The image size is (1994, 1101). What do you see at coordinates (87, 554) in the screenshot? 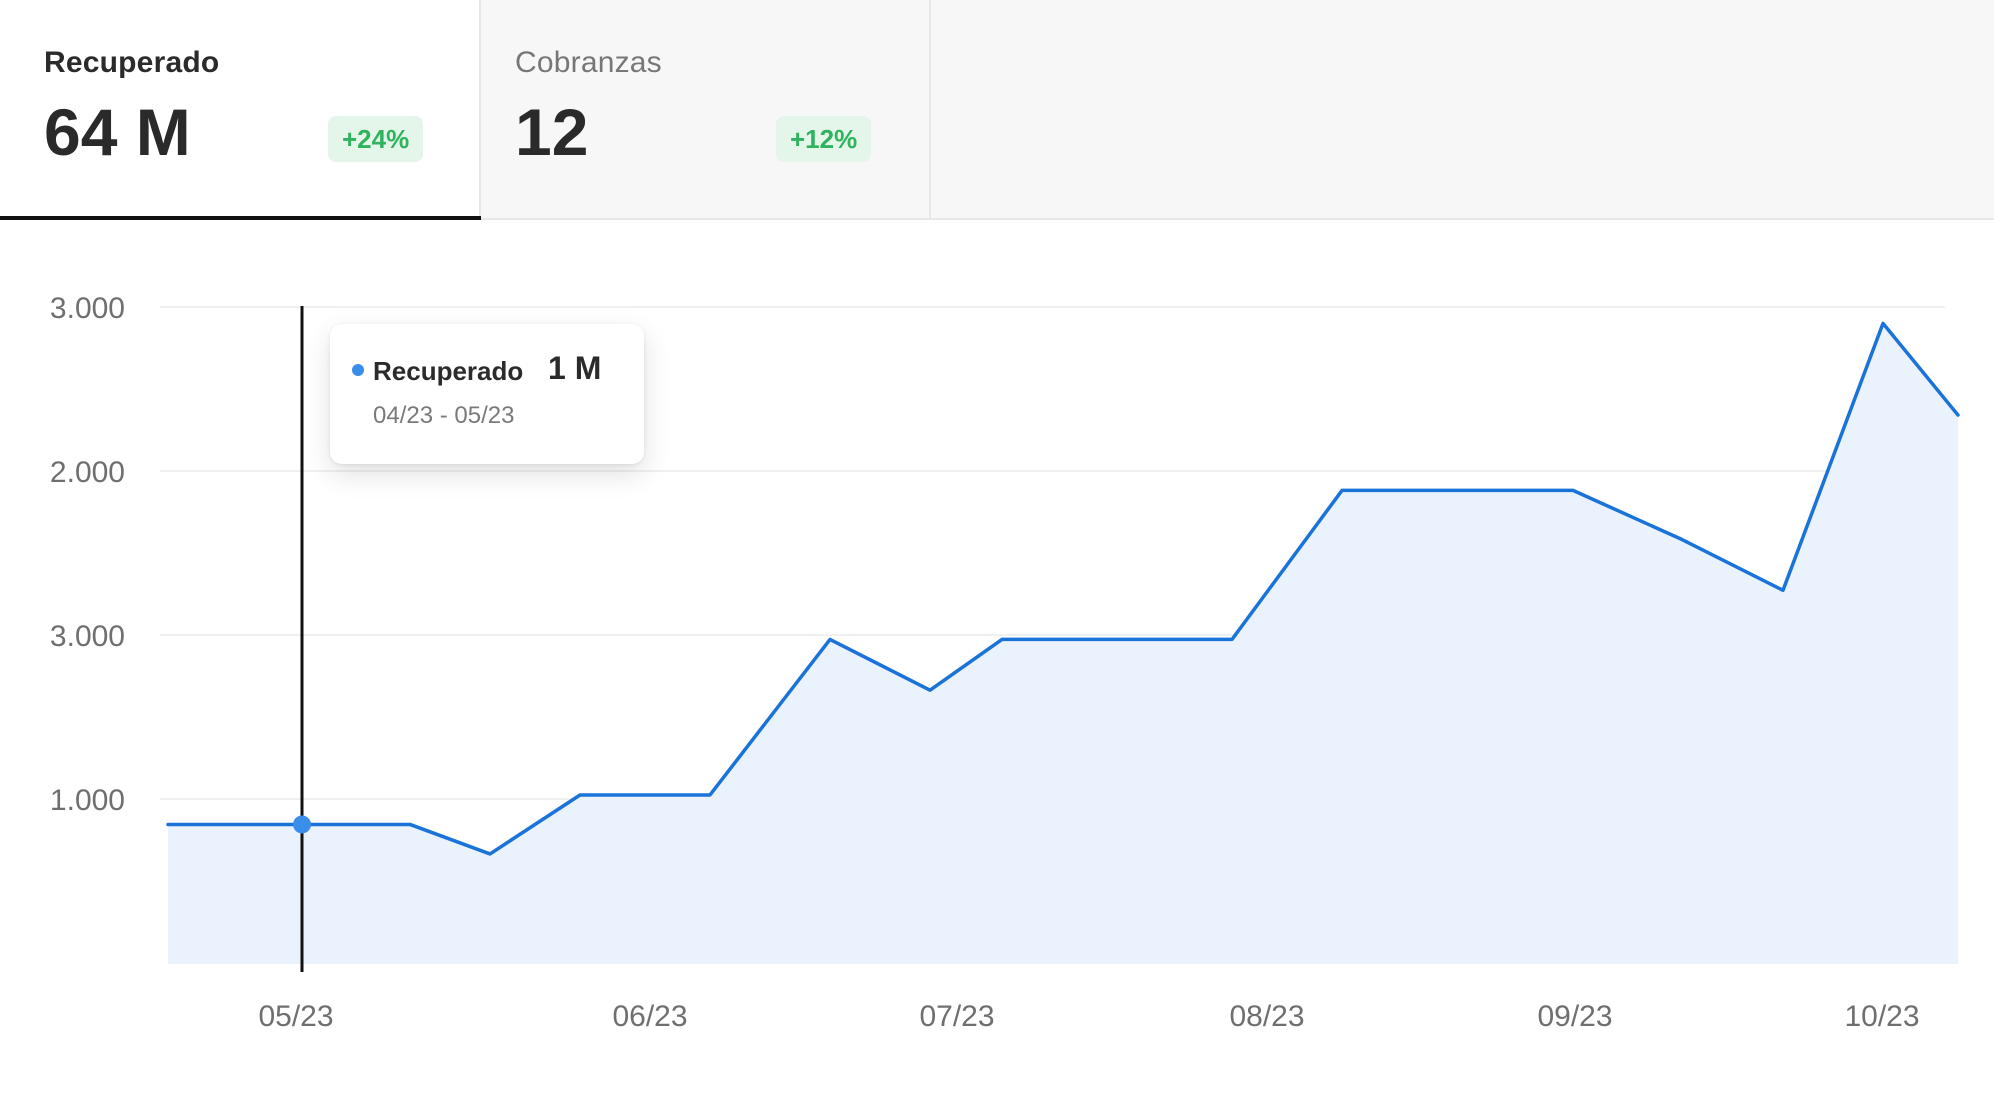
I see `y-axis-ticks: 3.000 2.000 3.000 1.000` at bounding box center [87, 554].